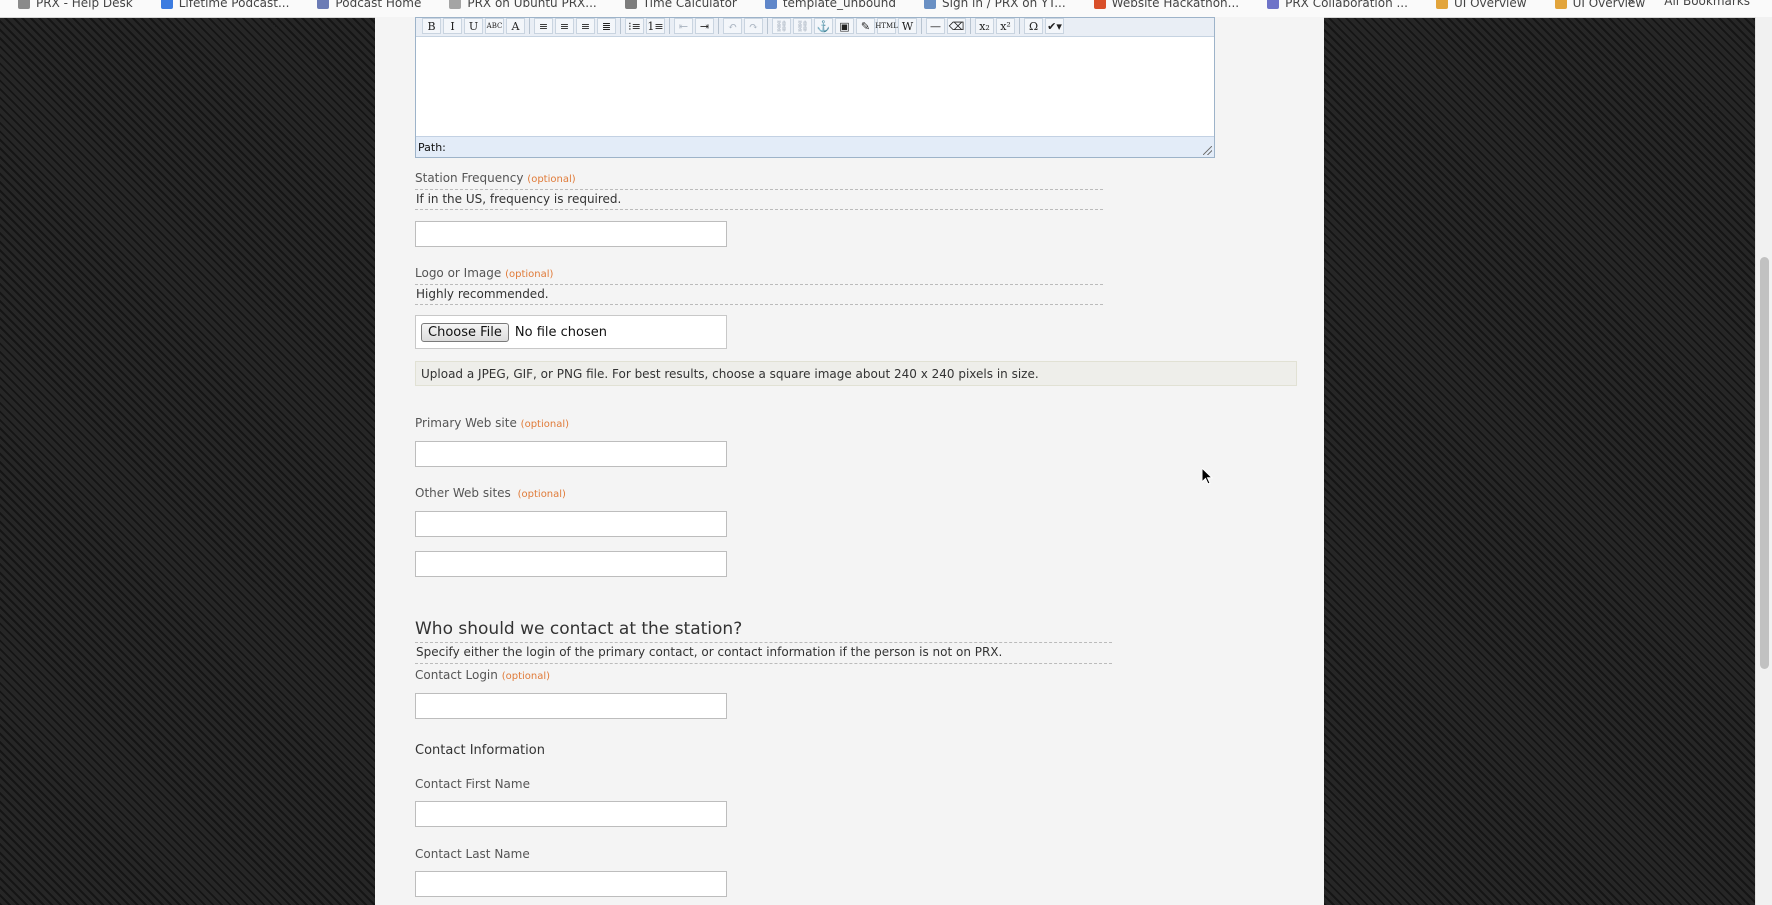 This screenshot has width=1772, height=905. Describe the element at coordinates (802, 26) in the screenshot. I see `unlink-icon: ⛓` at that location.